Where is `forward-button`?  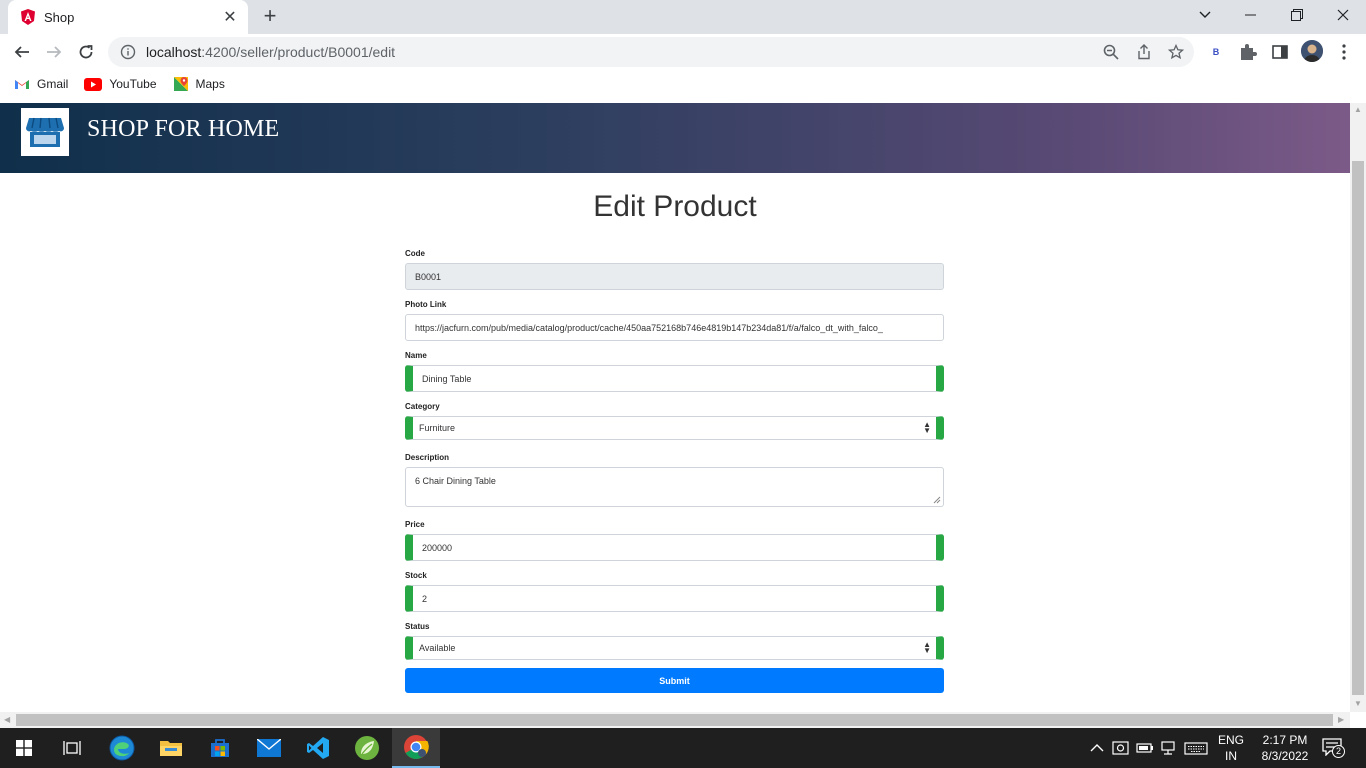 forward-button is located at coordinates (54, 52).